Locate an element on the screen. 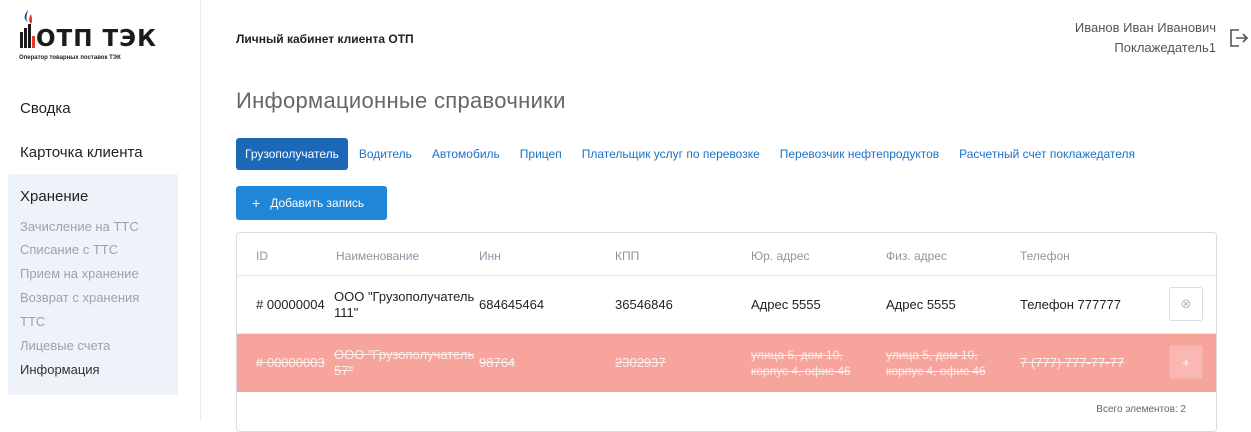 This screenshot has width=1251, height=432. th-id: ID is located at coordinates (262, 256).